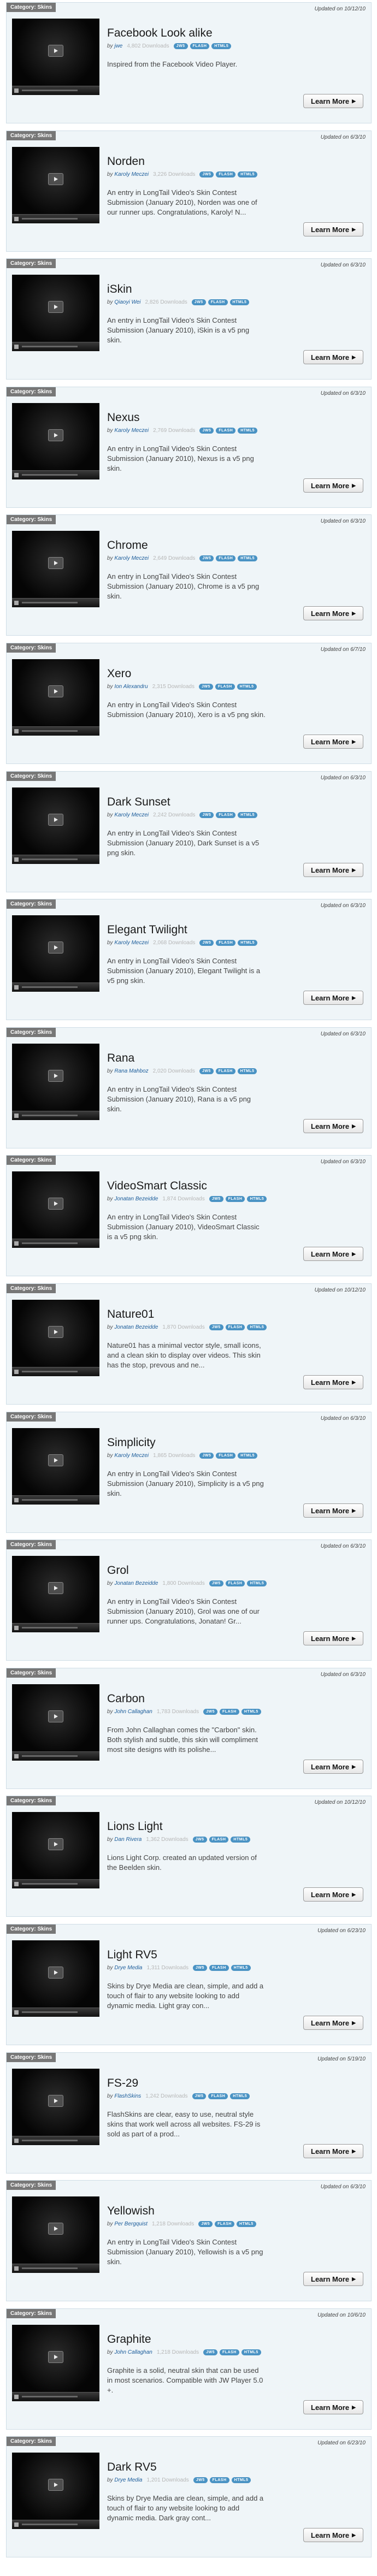 Image resolution: width=377 pixels, height=2576 pixels. I want to click on author-link: Ion Alexandru, so click(131, 687).